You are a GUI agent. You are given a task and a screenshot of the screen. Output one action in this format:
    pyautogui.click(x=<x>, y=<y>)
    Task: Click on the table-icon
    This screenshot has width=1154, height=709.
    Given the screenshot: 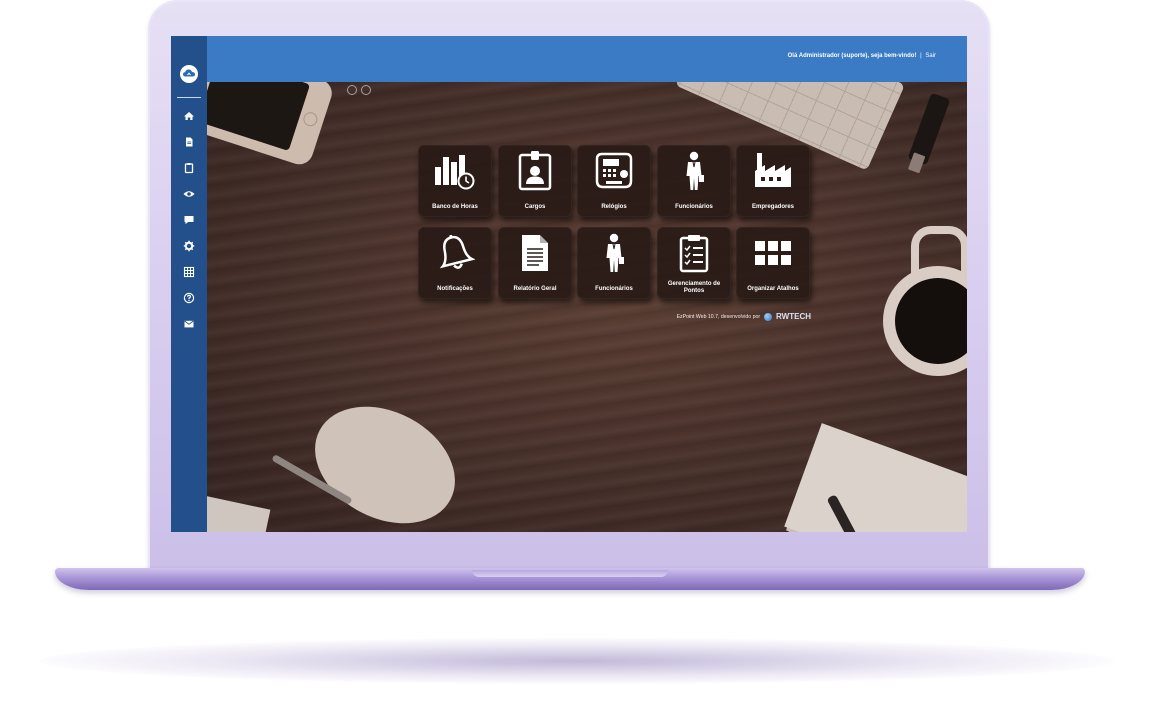 What is the action you would take?
    pyautogui.click(x=189, y=272)
    